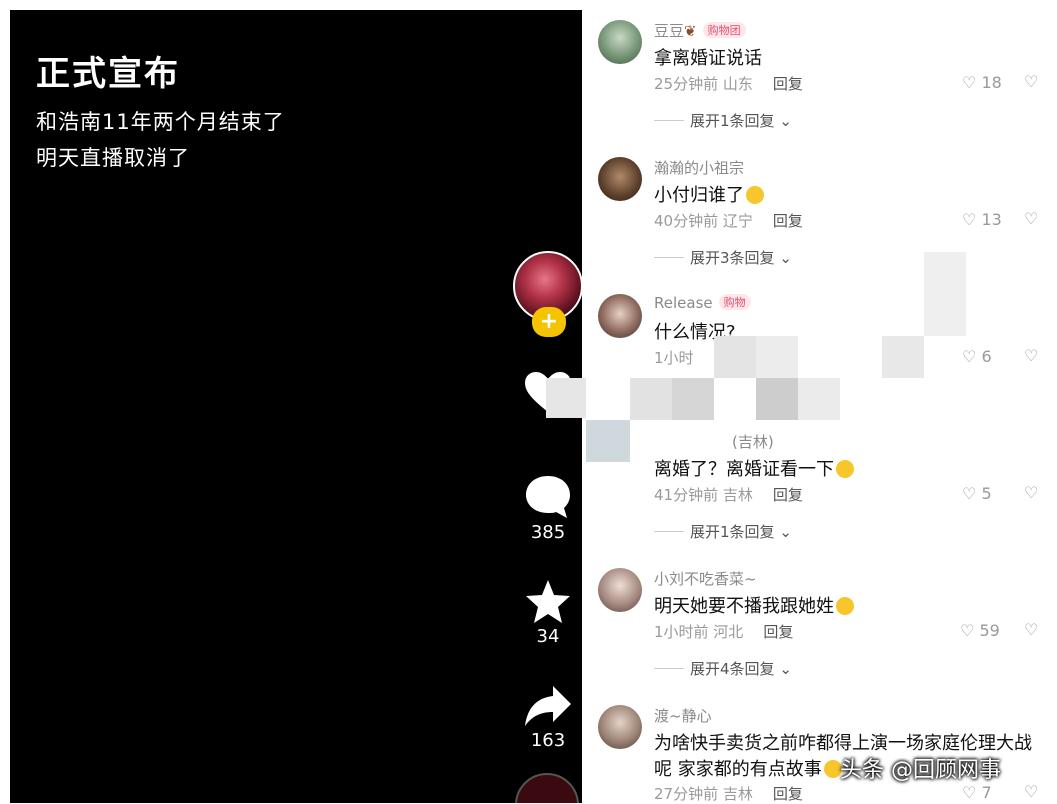 Image resolution: width=1057 pixels, height=804 pixels. Describe the element at coordinates (108, 74) in the screenshot. I see `video-title: 正式宣布` at that location.